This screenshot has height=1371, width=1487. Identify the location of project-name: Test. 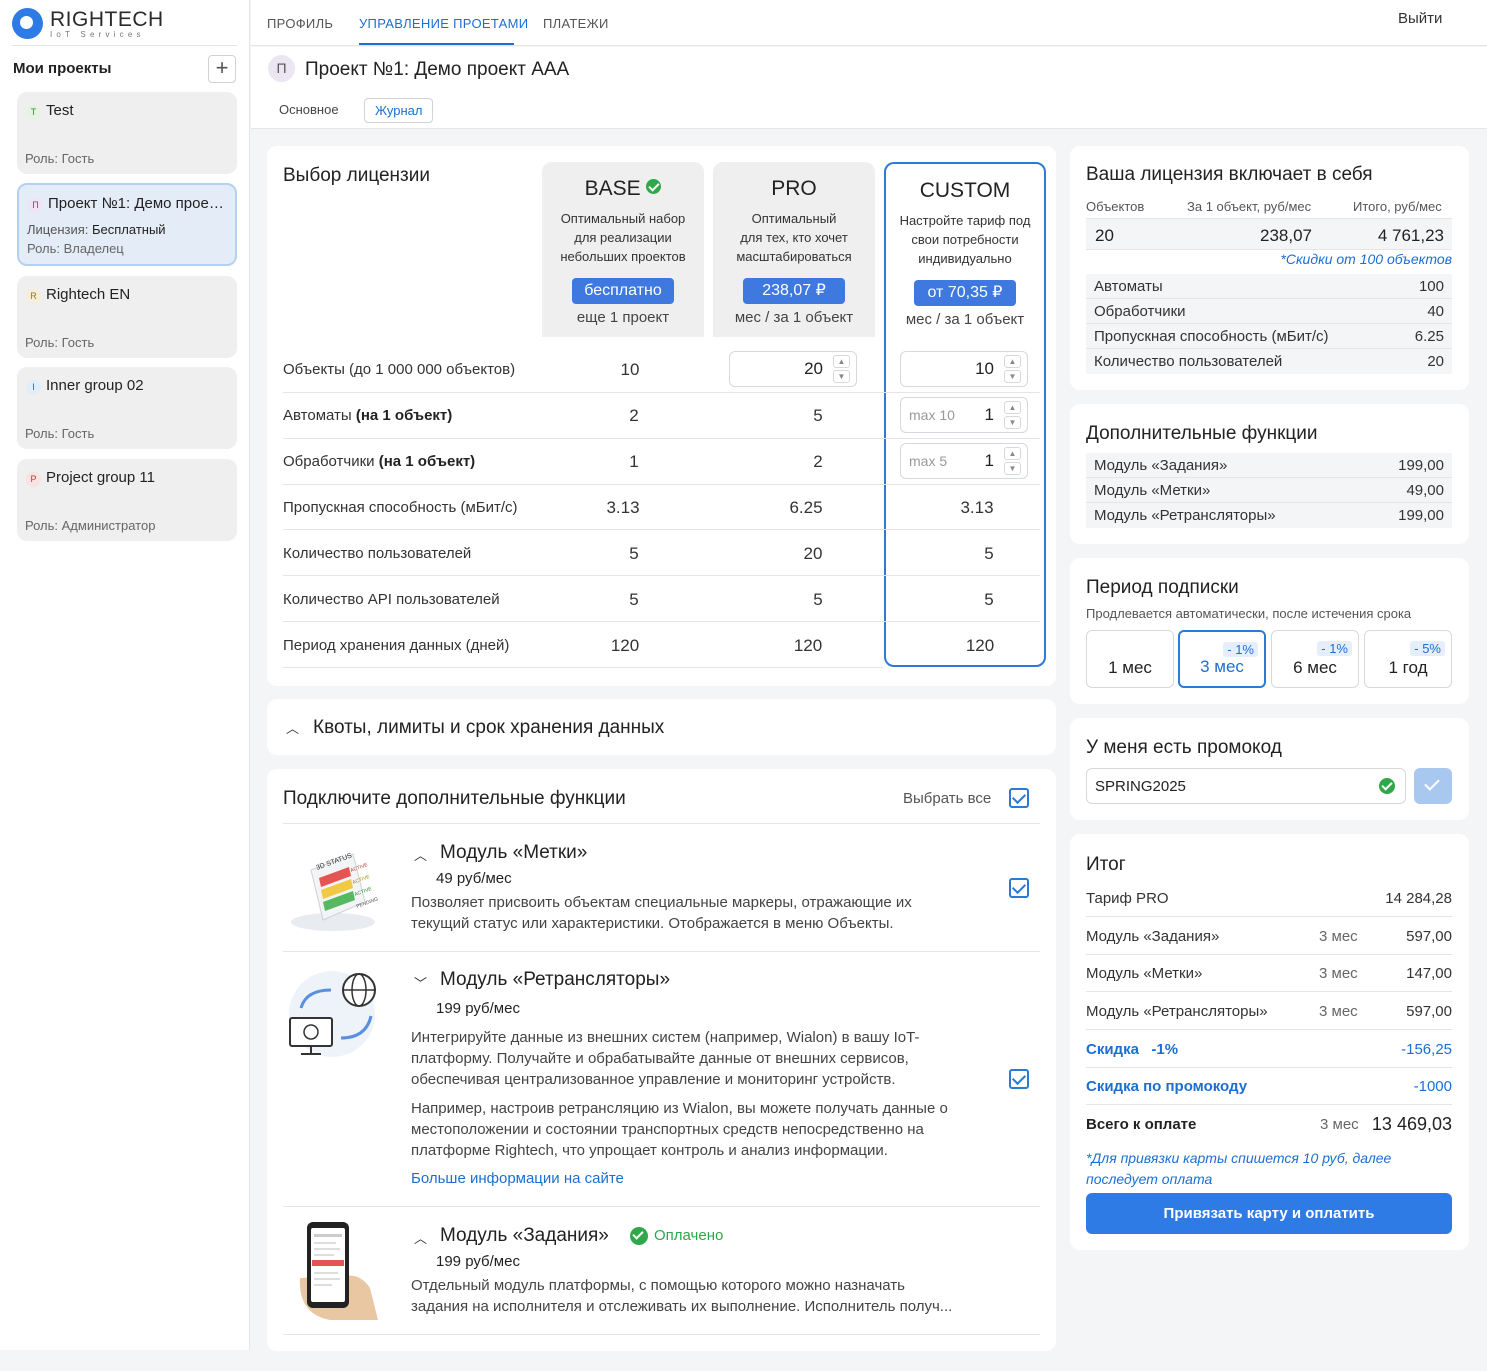
(60, 110).